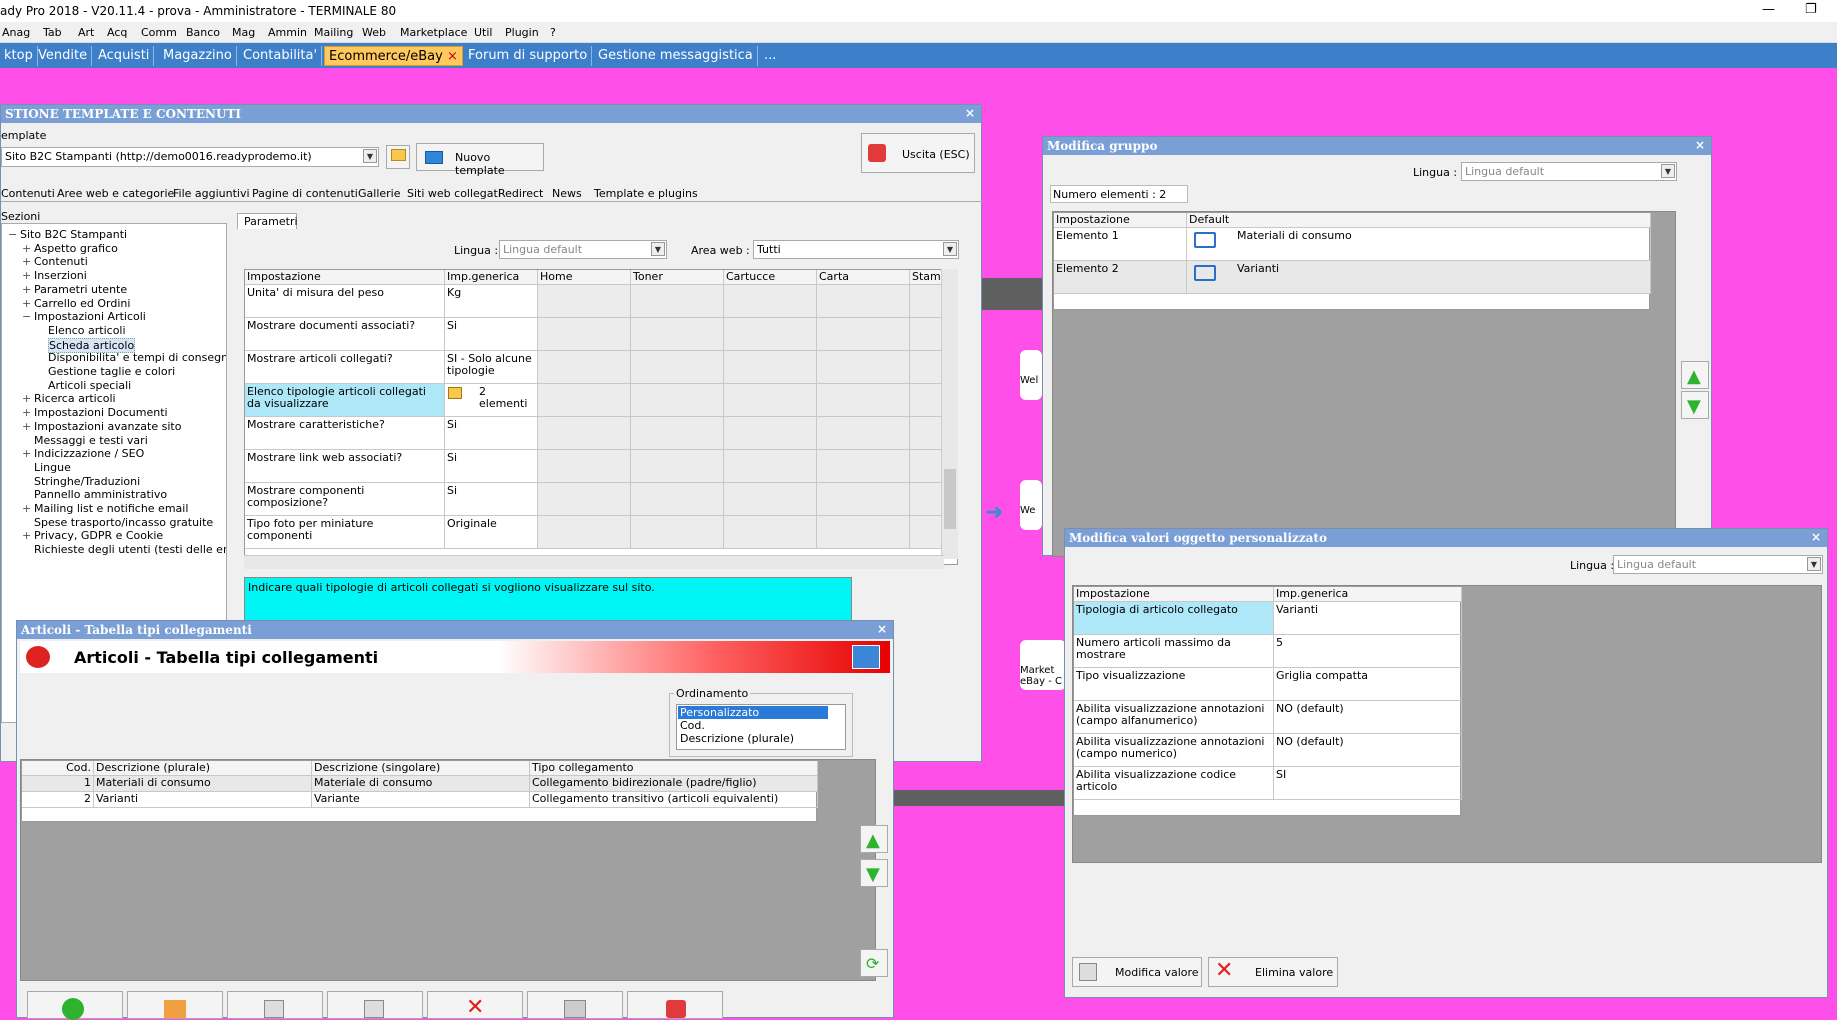  What do you see at coordinates (1718, 564) in the screenshot?
I see `lingua-select: Lingua default ▼` at bounding box center [1718, 564].